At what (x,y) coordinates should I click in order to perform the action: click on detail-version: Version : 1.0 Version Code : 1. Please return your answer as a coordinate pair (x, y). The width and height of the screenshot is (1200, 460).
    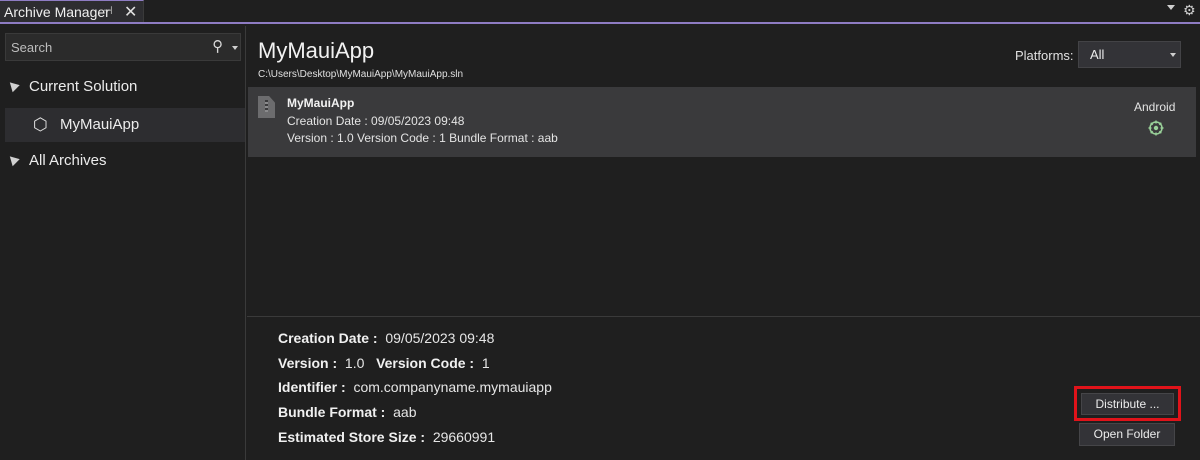
    Looking at the image, I should click on (384, 363).